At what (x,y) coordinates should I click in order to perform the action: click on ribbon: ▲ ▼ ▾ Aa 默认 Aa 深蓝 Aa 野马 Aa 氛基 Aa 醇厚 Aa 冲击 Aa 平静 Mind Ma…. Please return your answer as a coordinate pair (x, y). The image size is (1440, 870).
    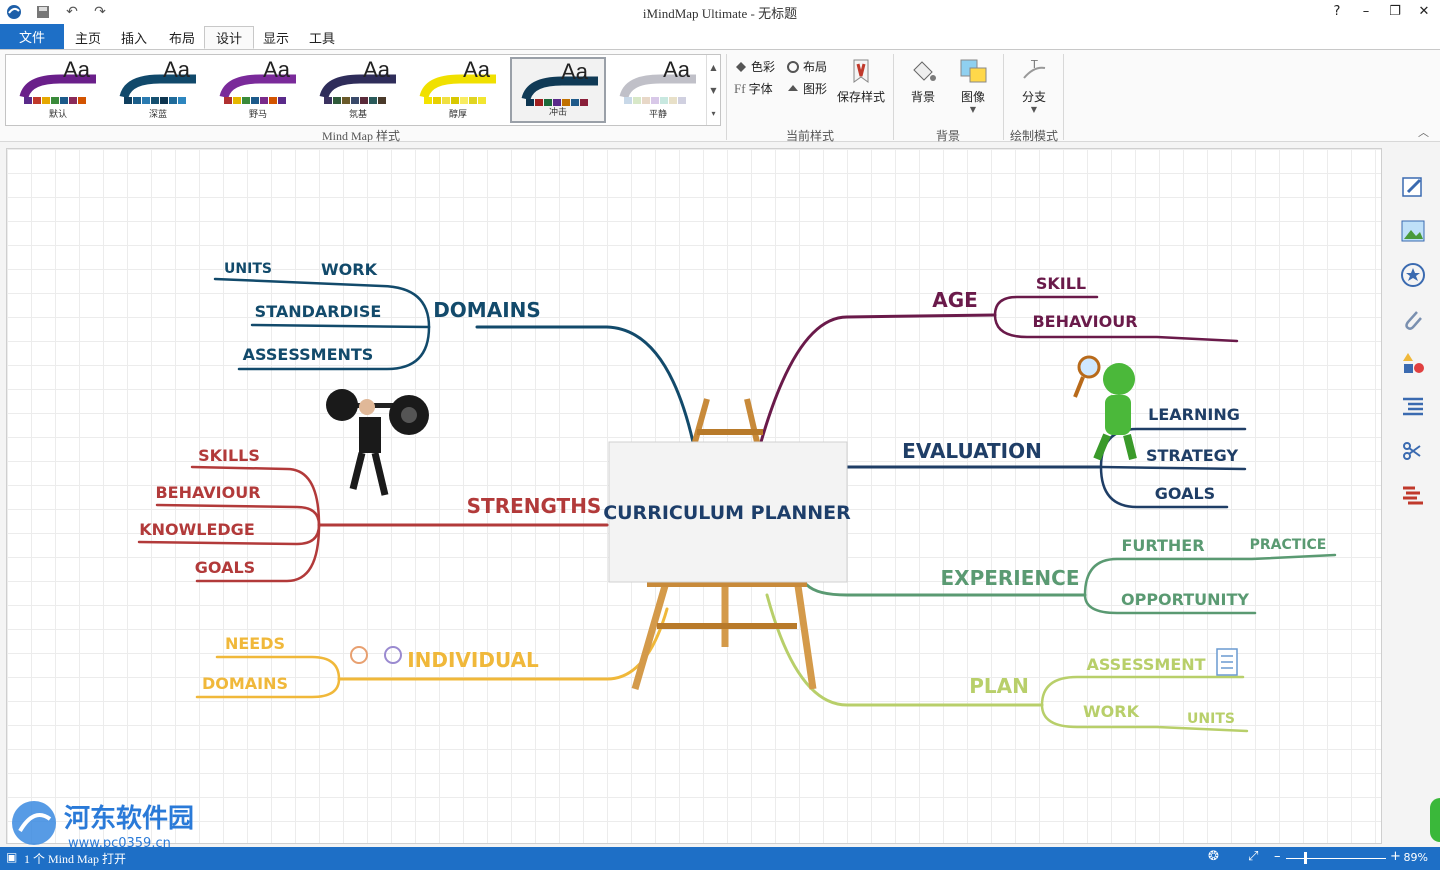
    Looking at the image, I should click on (720, 96).